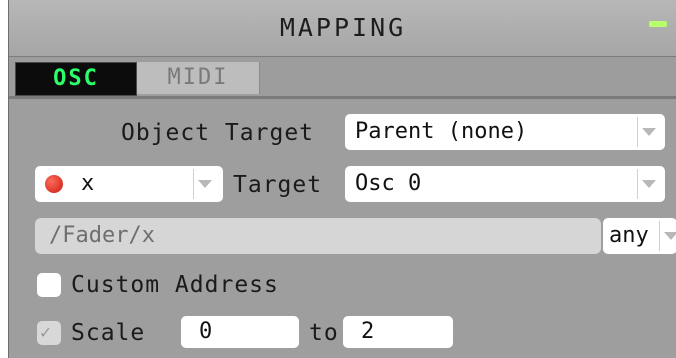  Describe the element at coordinates (324, 333) in the screenshot. I see `scale-to-label: to` at that location.